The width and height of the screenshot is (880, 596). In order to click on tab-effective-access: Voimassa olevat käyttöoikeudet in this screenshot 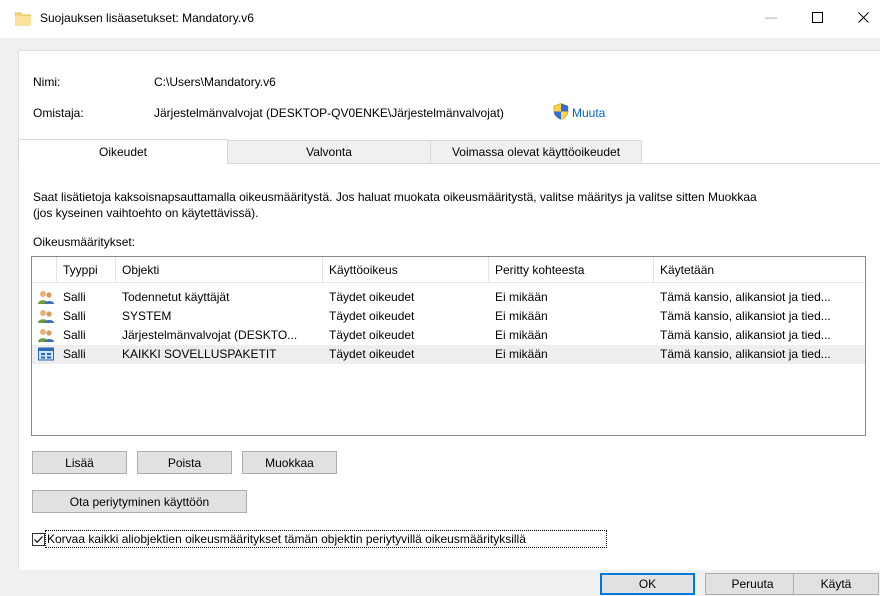, I will do `click(536, 151)`.